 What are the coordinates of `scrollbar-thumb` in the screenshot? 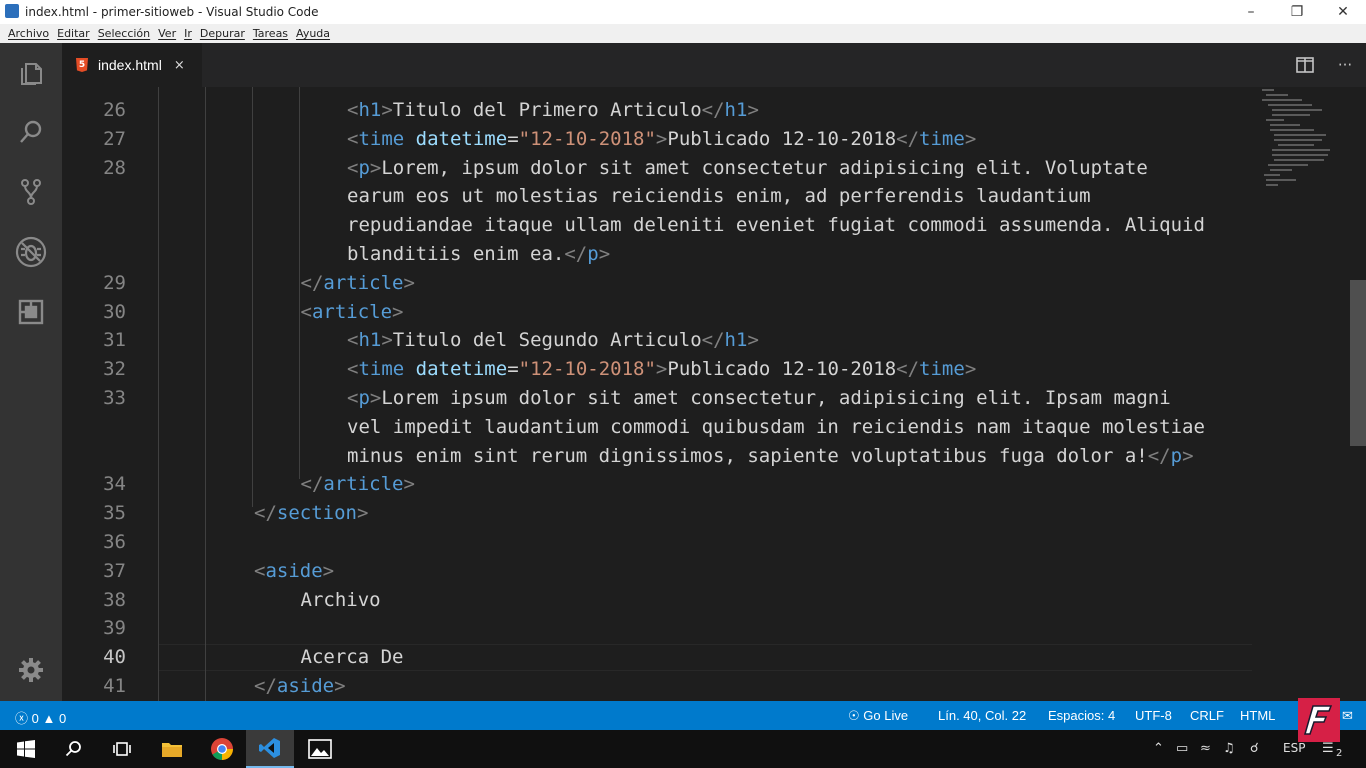 It's located at (1358, 363).